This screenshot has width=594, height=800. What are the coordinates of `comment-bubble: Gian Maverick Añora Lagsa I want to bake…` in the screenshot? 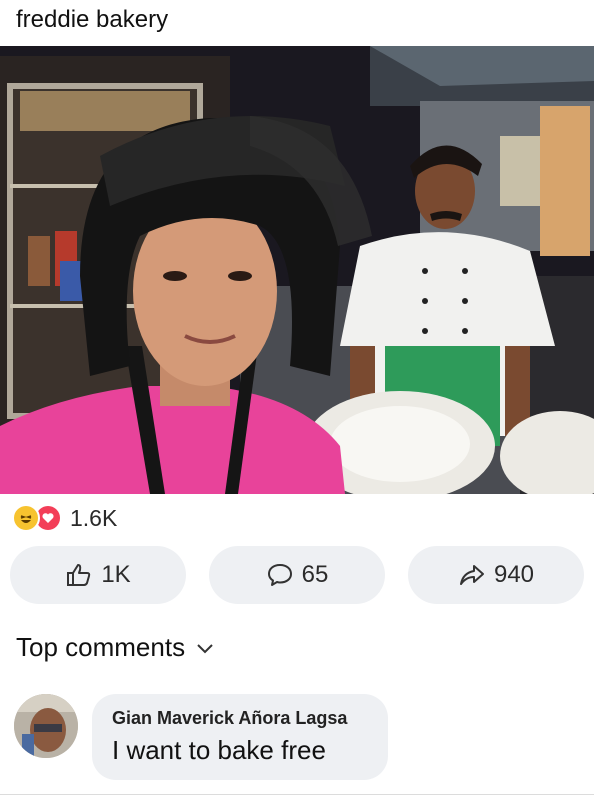 It's located at (240, 737).